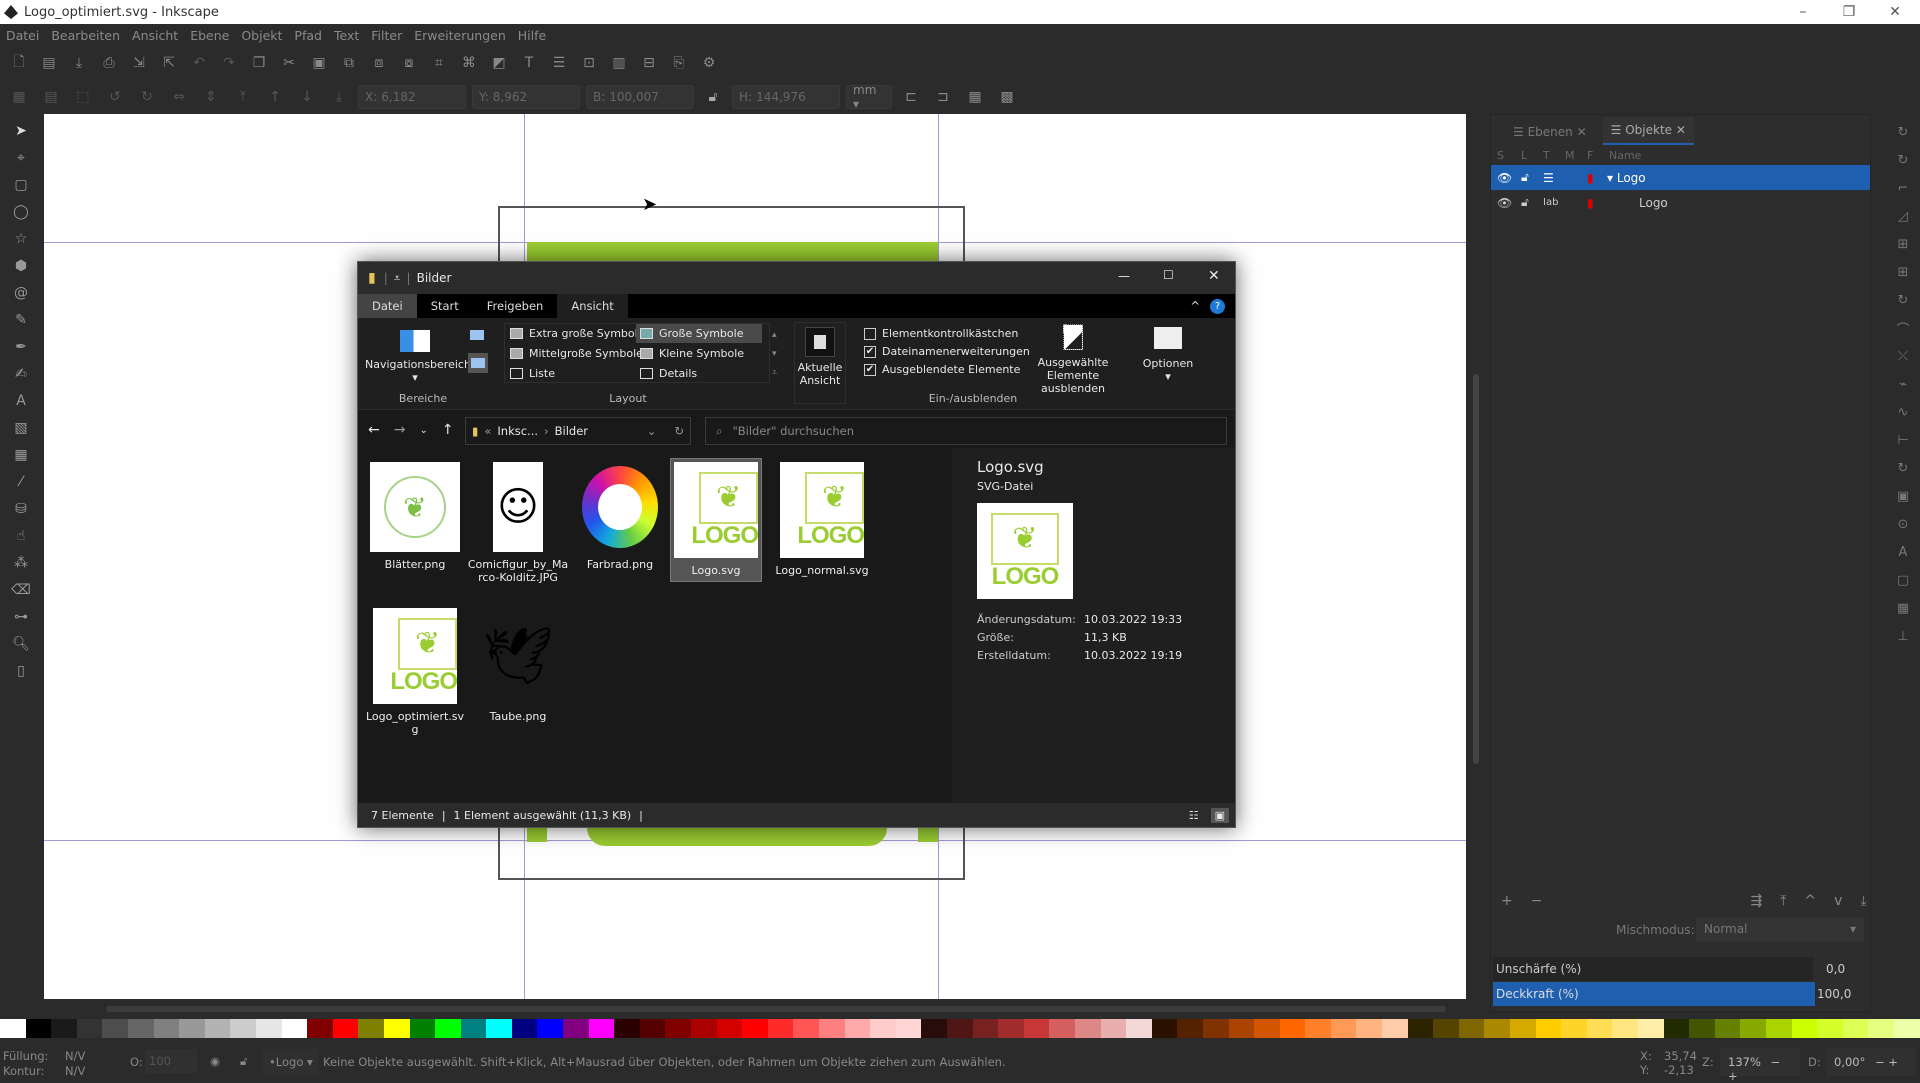 The width and height of the screenshot is (1920, 1083). I want to click on mesh-tool-icon: ▦, so click(21, 454).